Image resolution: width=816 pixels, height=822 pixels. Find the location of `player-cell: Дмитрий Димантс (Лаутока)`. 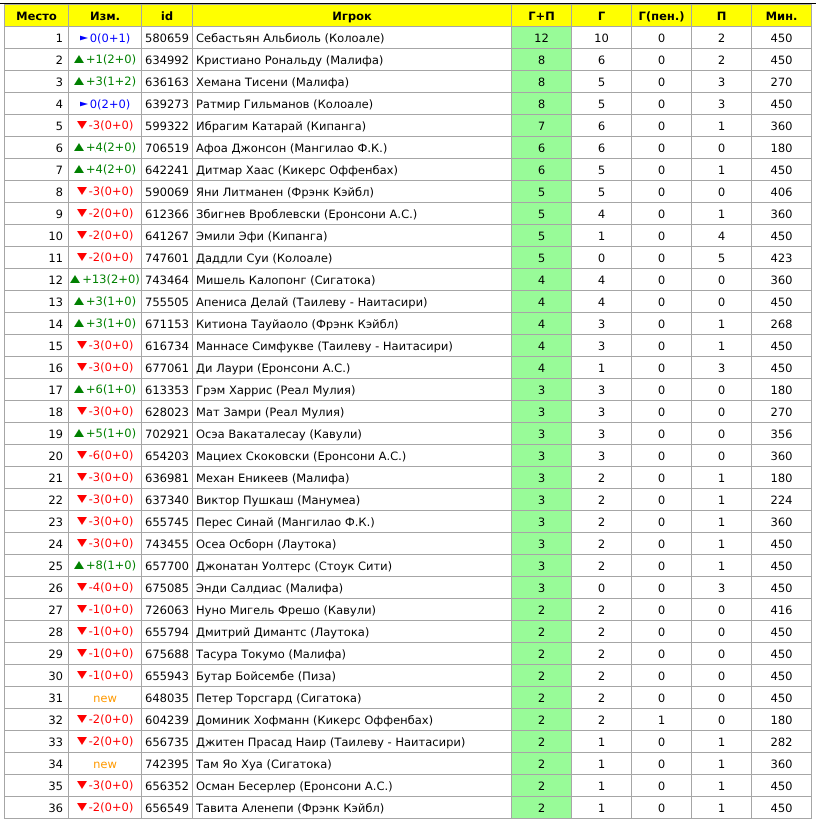

player-cell: Дмитрий Димантс (Лаутока) is located at coordinates (352, 631).